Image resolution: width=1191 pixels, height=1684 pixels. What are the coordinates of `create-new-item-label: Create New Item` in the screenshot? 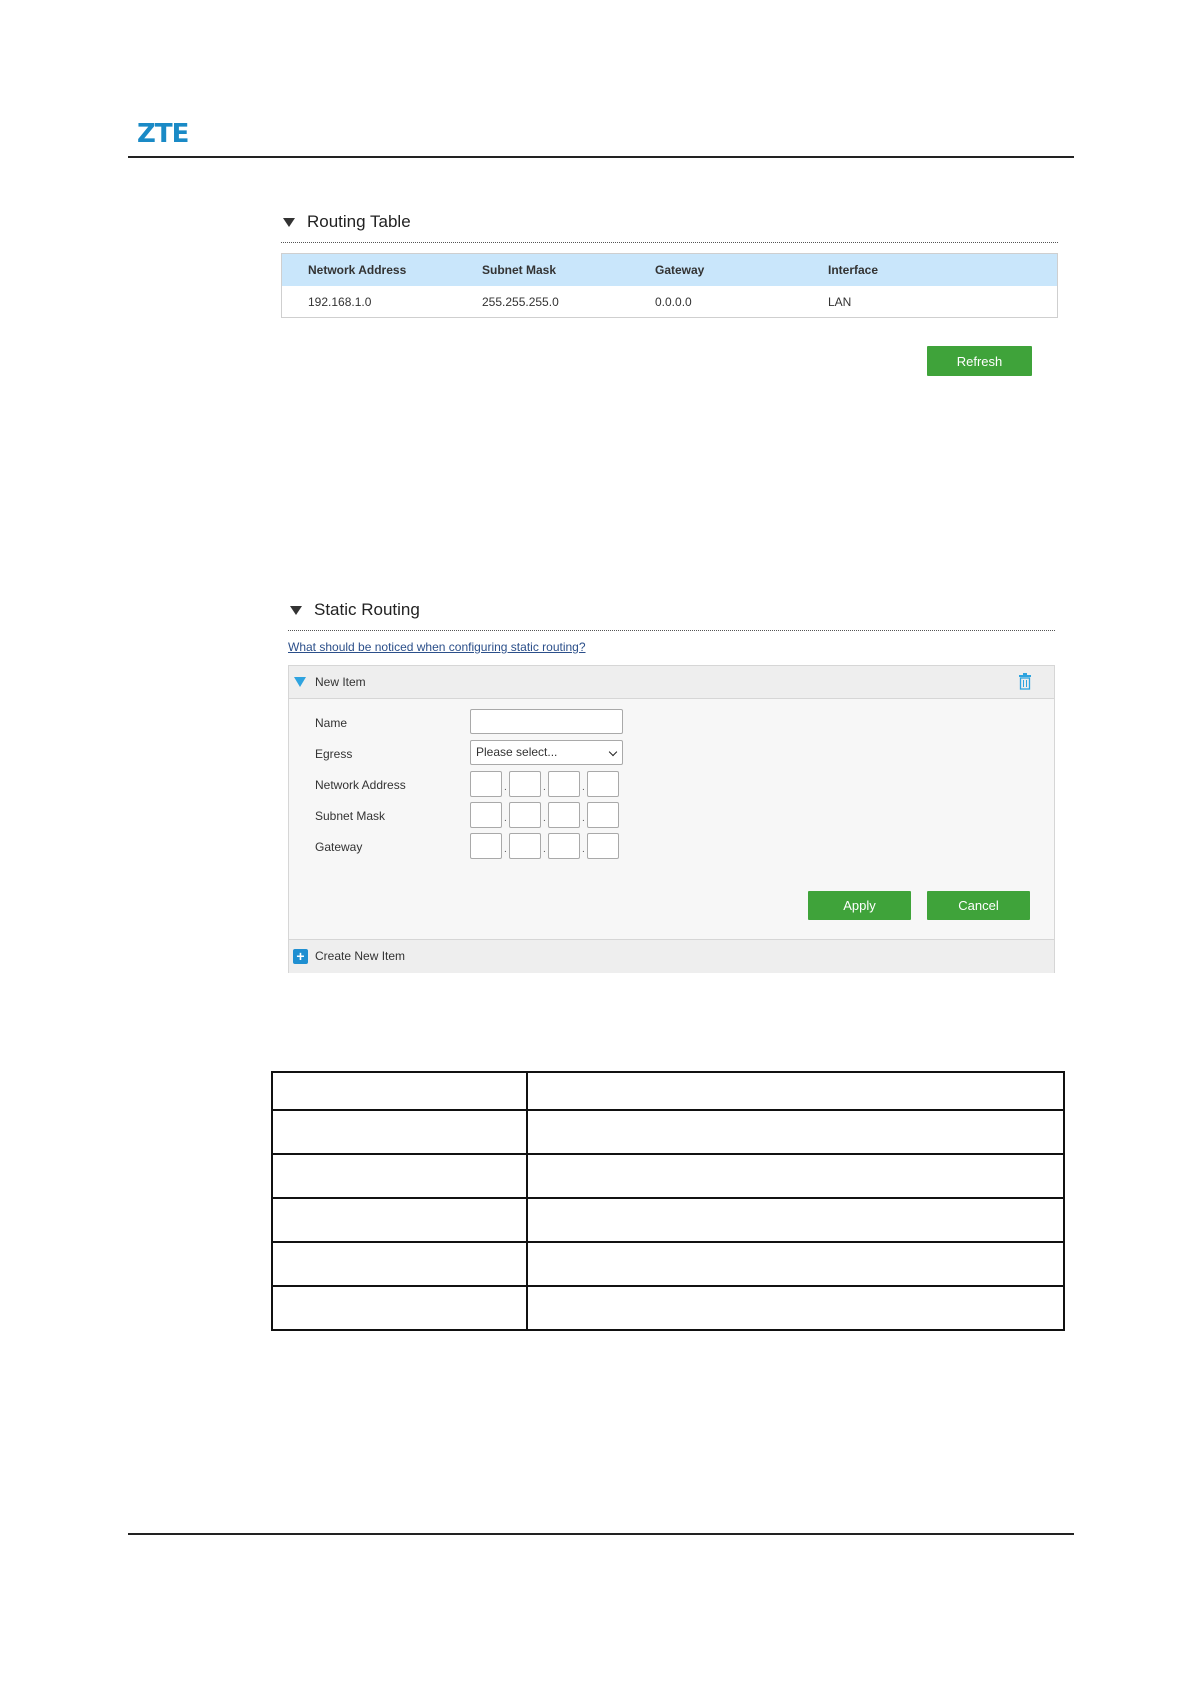 It's located at (360, 956).